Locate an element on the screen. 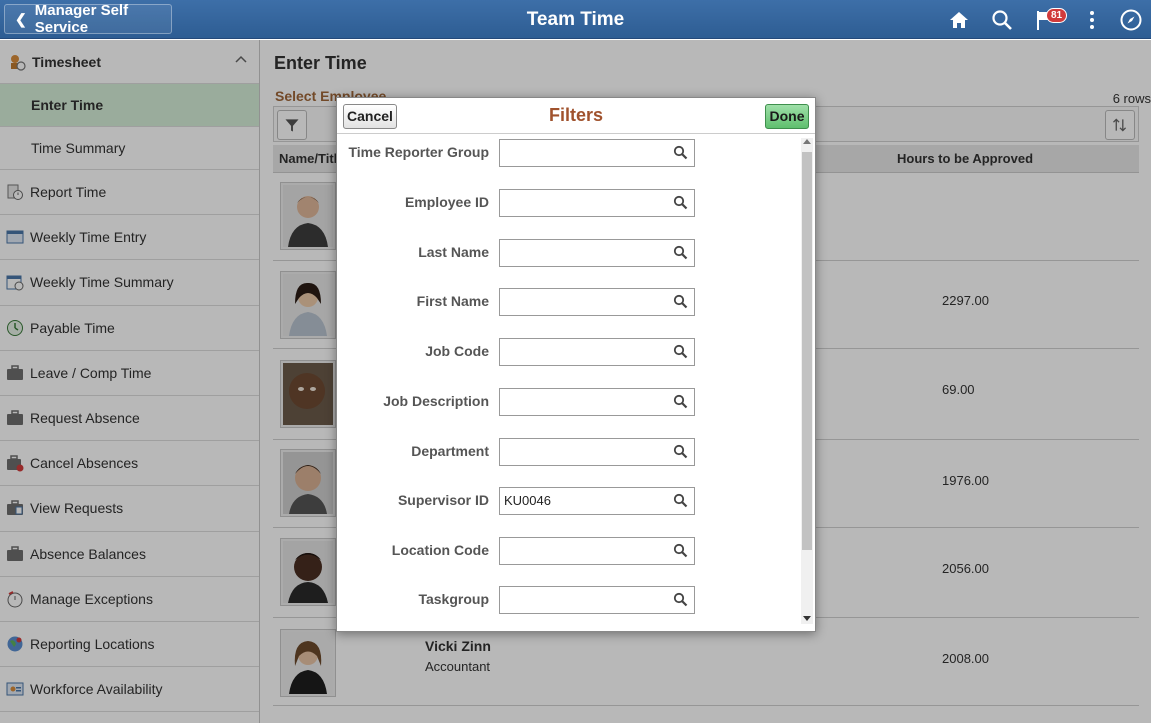 The image size is (1151, 723). last-name-input is located at coordinates (597, 253).